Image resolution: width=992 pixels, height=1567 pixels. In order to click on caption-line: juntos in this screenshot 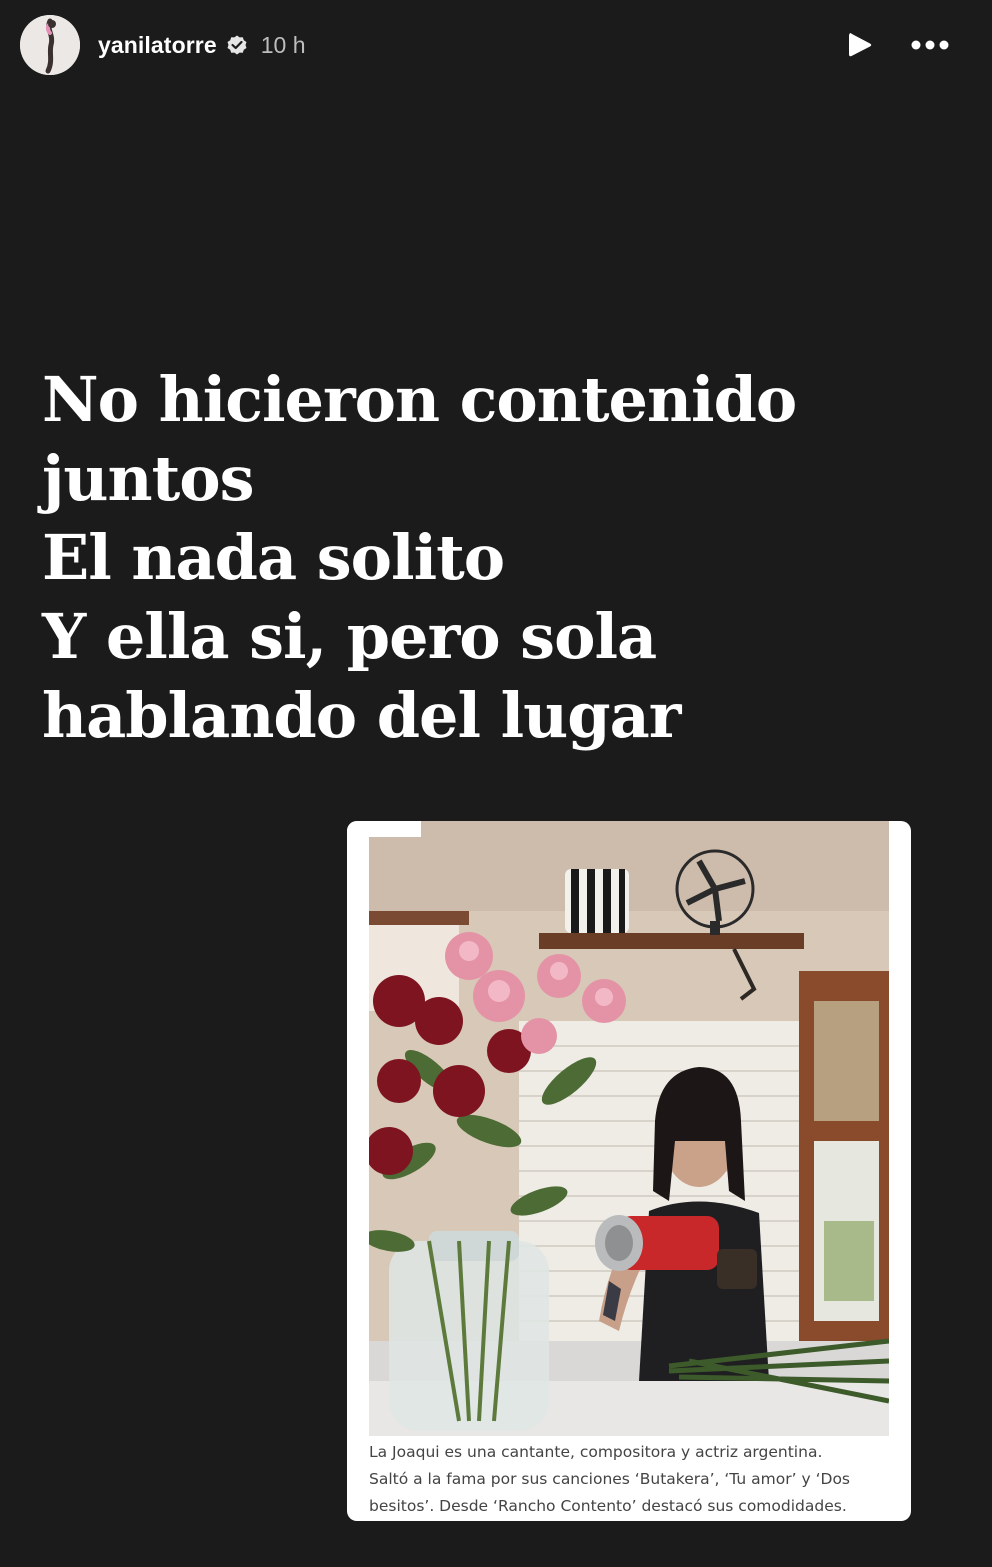, I will do `click(148, 478)`.